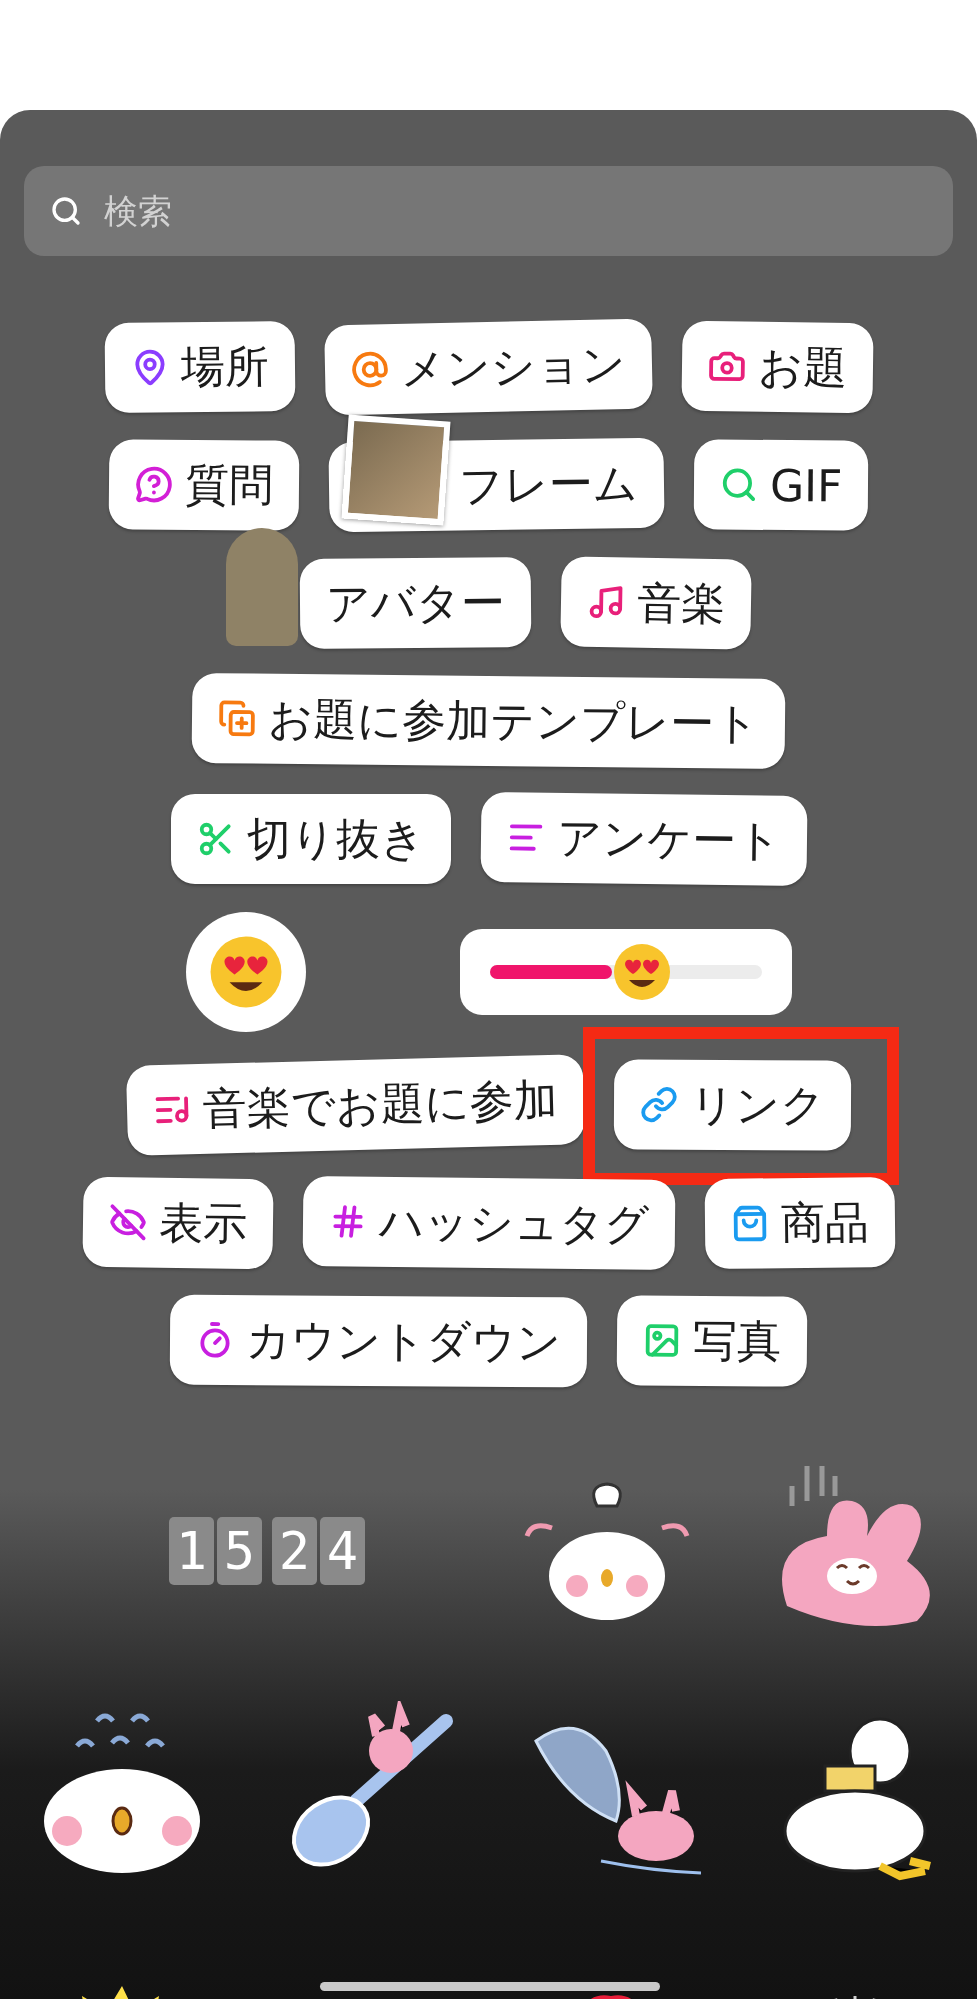 The height and width of the screenshot is (1999, 977). I want to click on sticker-chip: カウントダウン, so click(378, 1341).